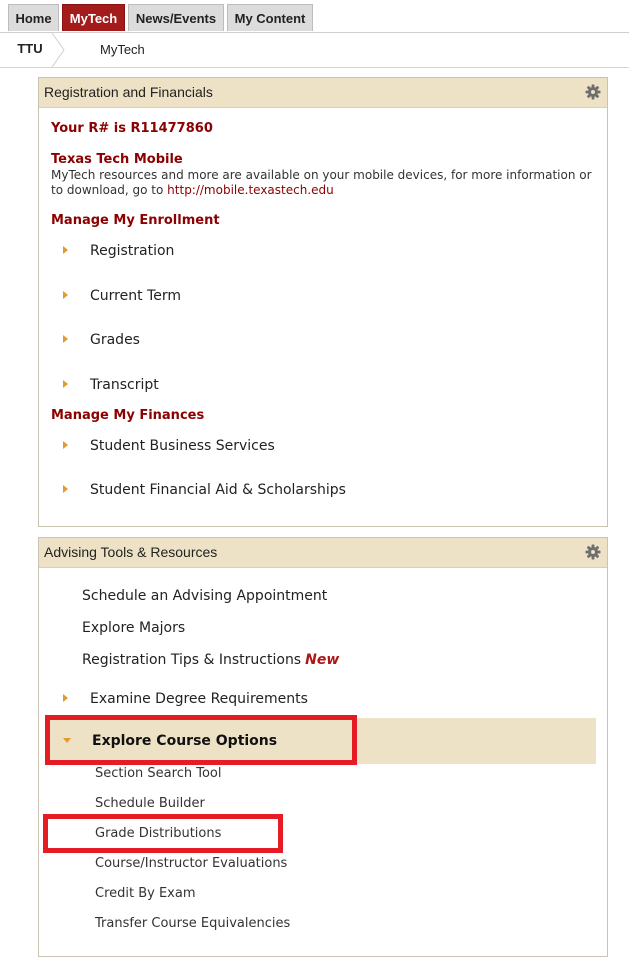 This screenshot has width=629, height=957. What do you see at coordinates (93, 17) in the screenshot?
I see `tab-mytech: MyTech` at bounding box center [93, 17].